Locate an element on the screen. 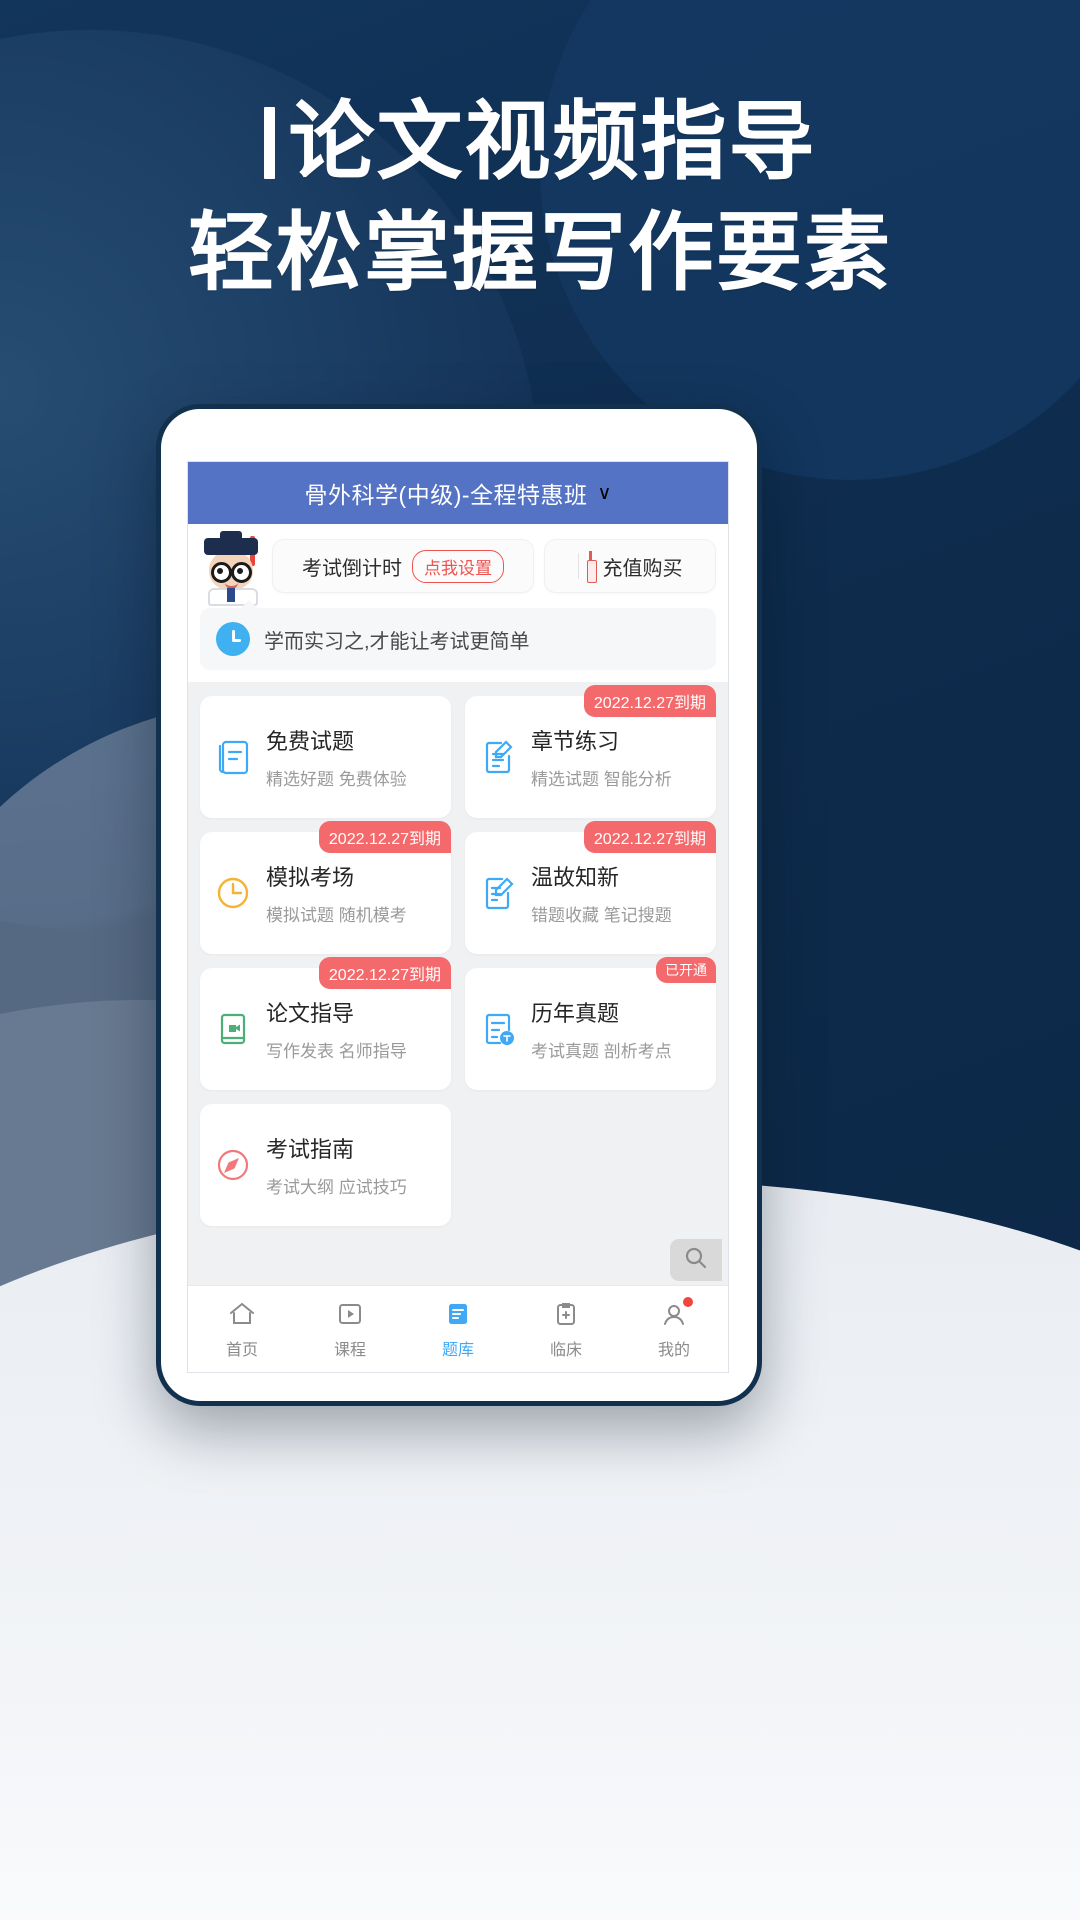 This screenshot has width=1080, height=1920. card-subtitle: 精选试题 智能分析 is located at coordinates (601, 779).